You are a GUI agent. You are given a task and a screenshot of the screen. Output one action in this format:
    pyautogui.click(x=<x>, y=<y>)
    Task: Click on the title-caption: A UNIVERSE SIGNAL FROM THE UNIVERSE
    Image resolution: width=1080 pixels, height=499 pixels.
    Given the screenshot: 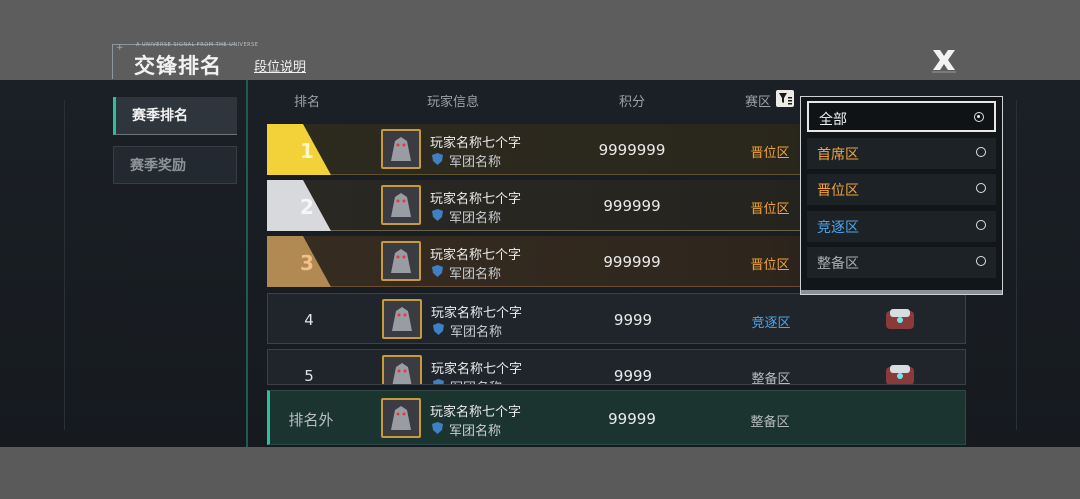 What is the action you would take?
    pyautogui.click(x=197, y=45)
    